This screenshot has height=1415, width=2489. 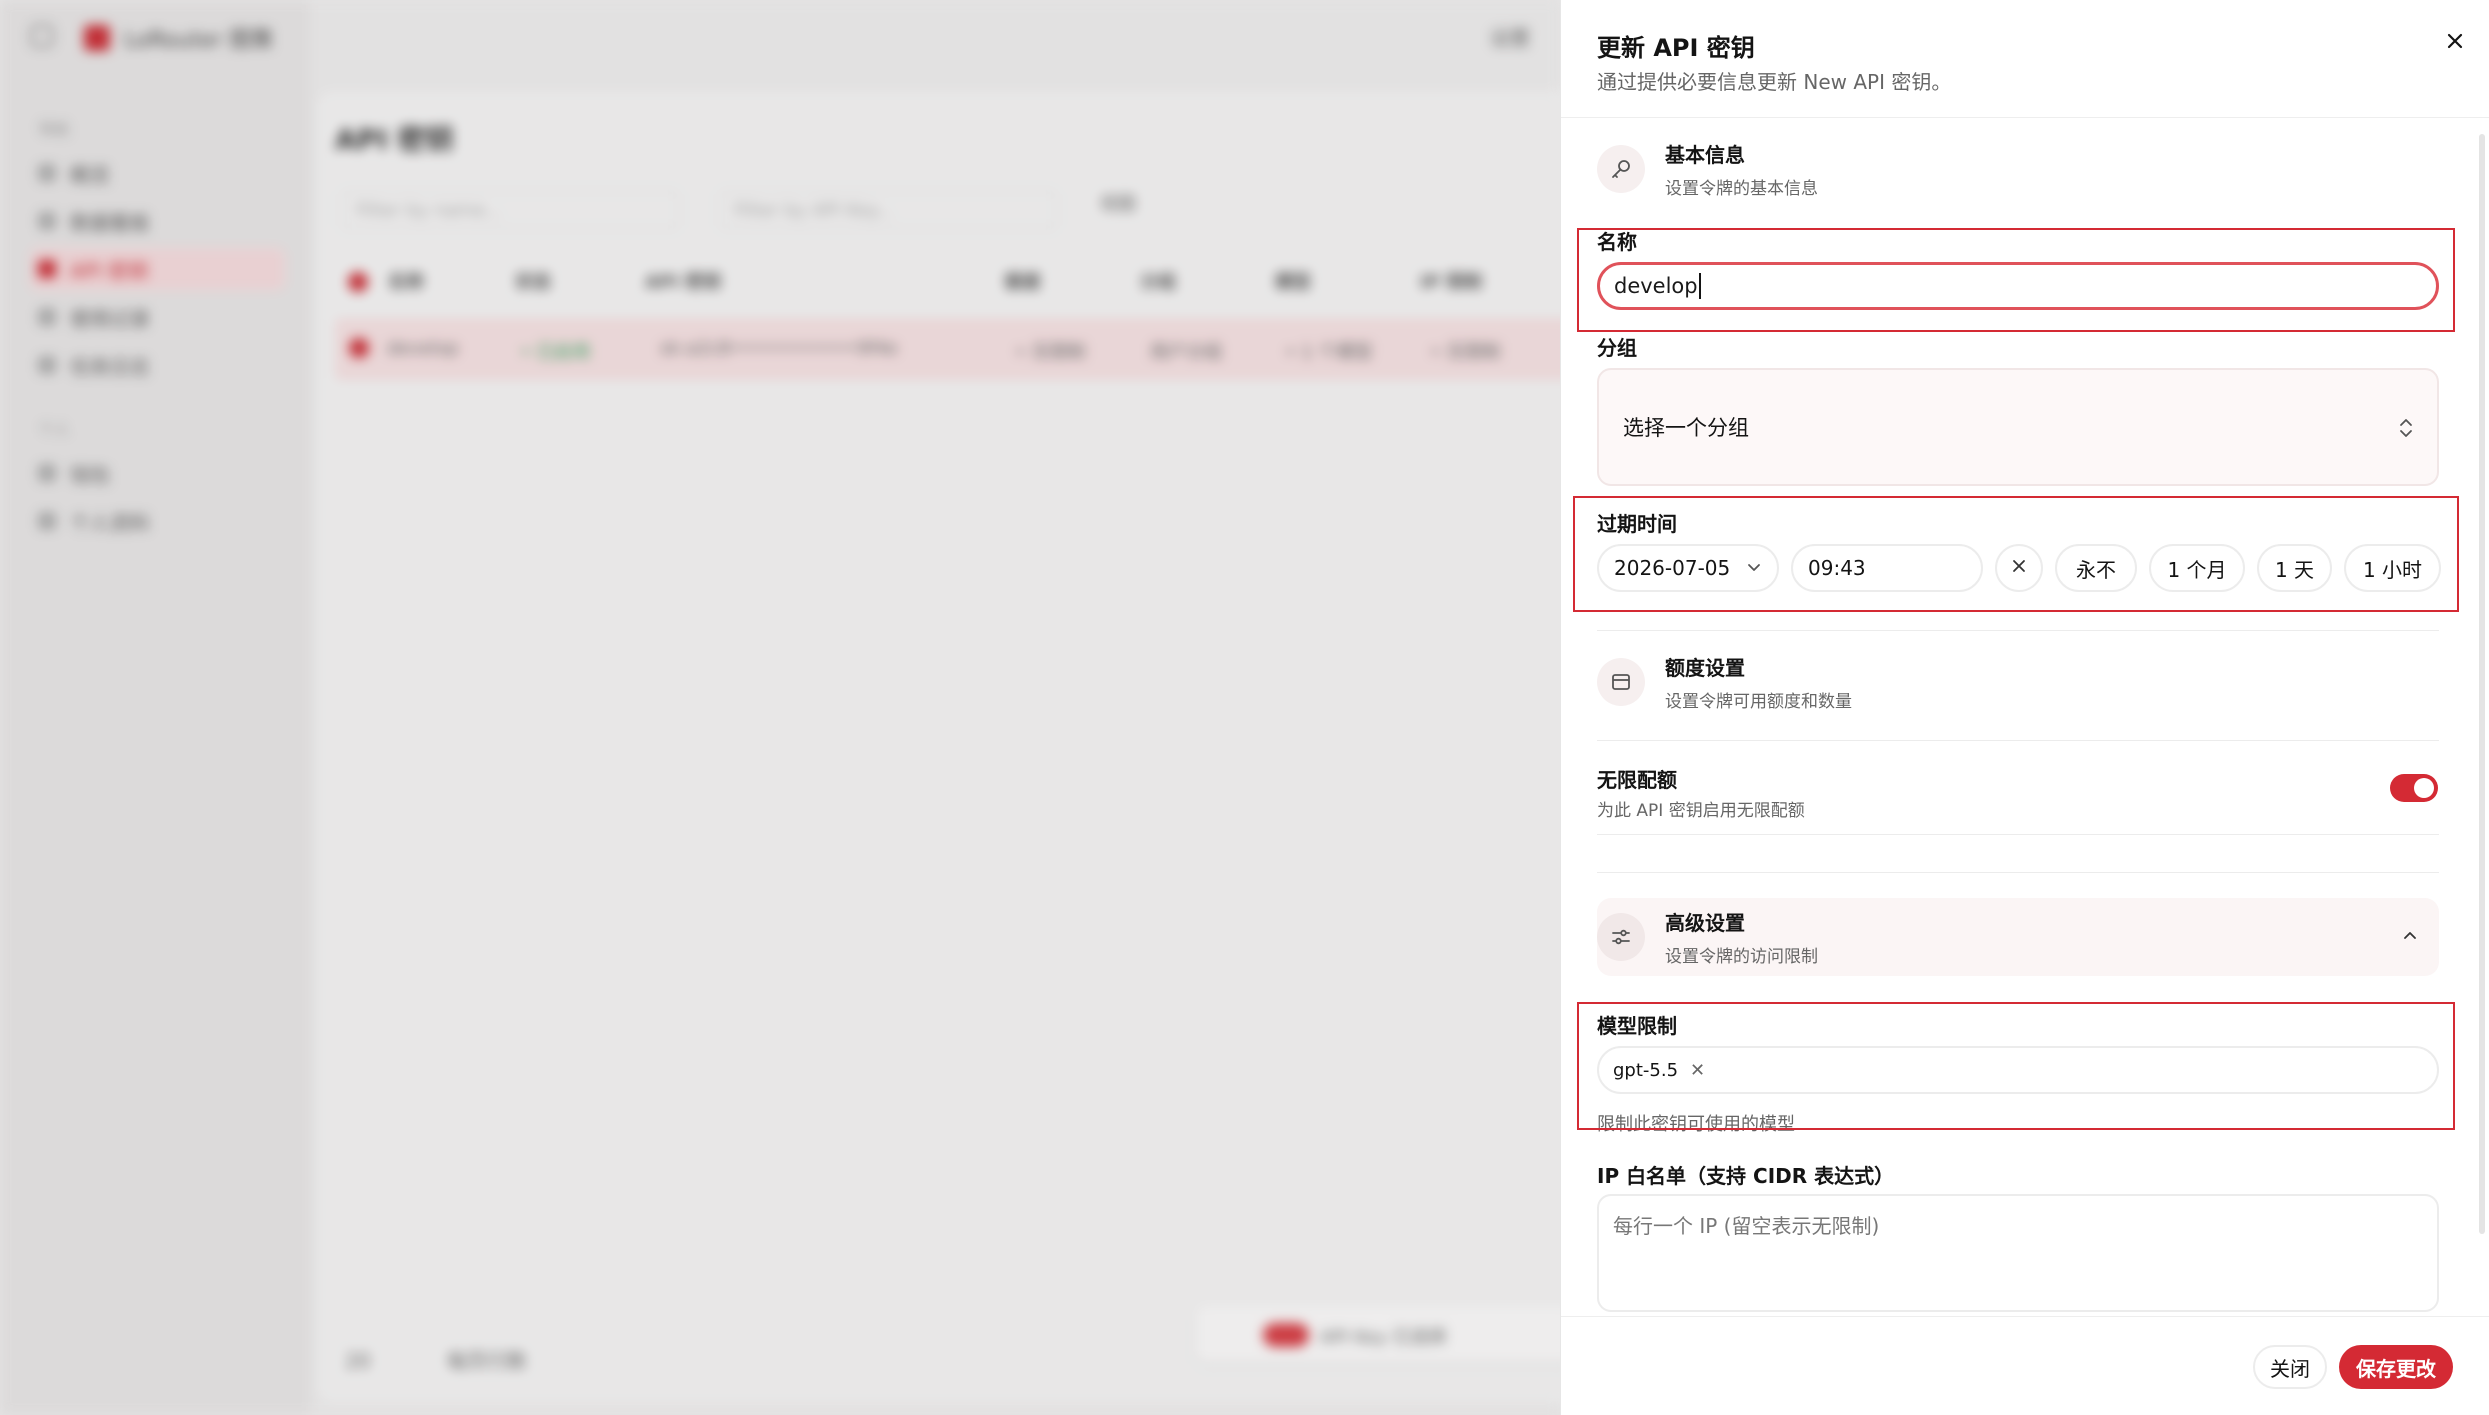 What do you see at coordinates (1672, 568) in the screenshot?
I see `expiry-date-value: 2026-07-05` at bounding box center [1672, 568].